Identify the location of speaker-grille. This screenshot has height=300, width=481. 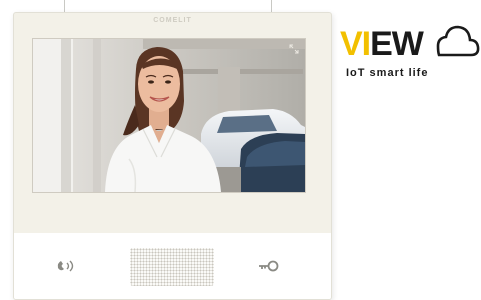
(172, 267).